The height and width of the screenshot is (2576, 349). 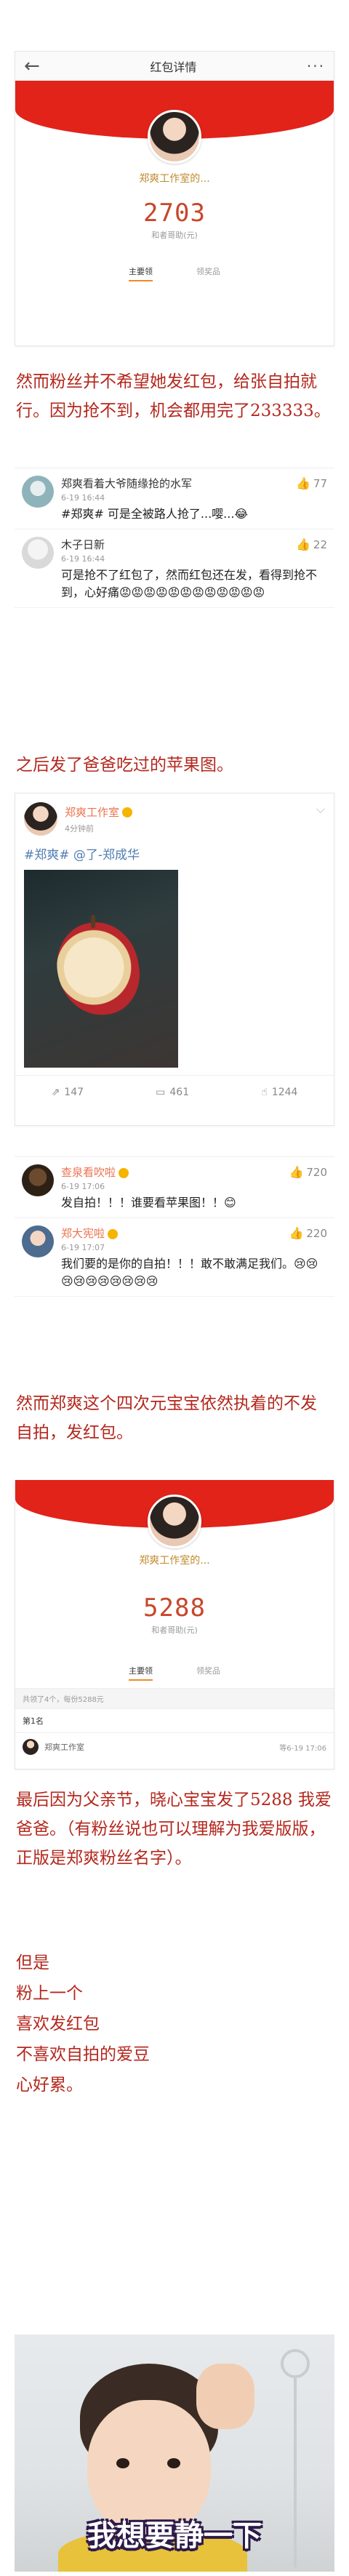 I want to click on post-header: 郑爽工作室 4分钟前 ⌵, so click(x=174, y=818).